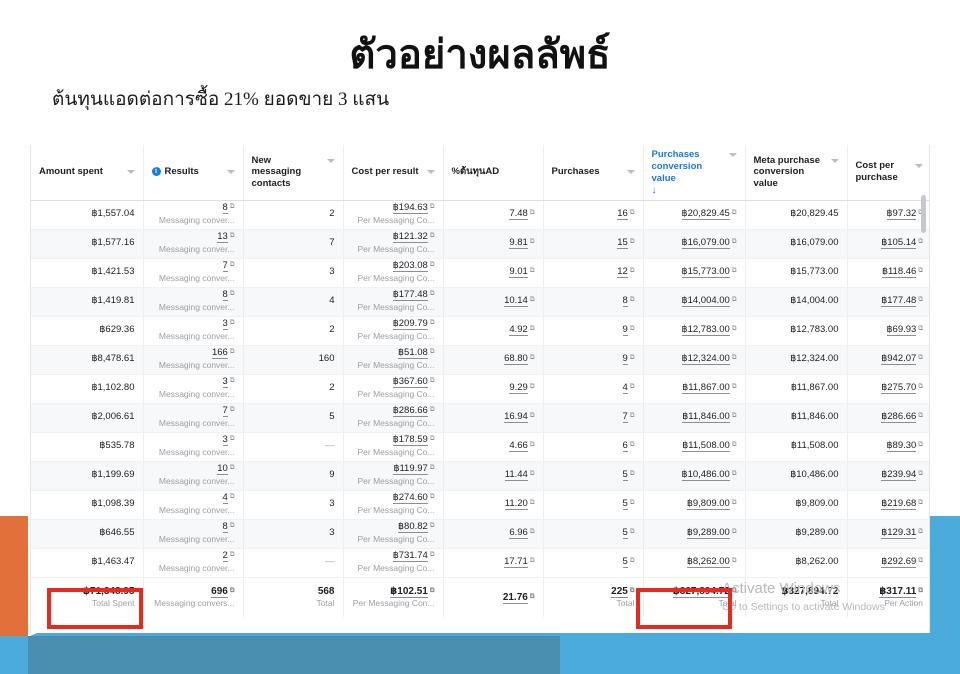 This screenshot has width=960, height=674. Describe the element at coordinates (222, 237) in the screenshot. I see `cell-value: 13` at that location.